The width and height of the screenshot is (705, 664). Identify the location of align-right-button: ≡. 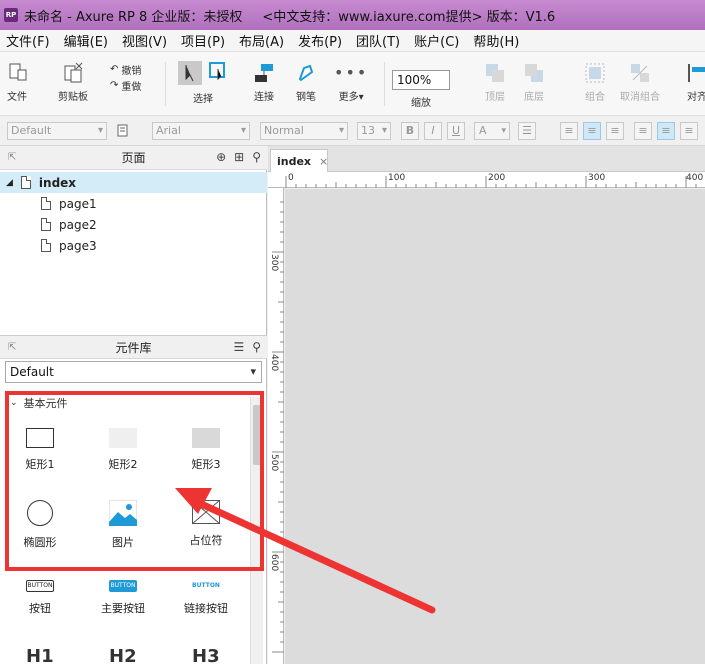
(615, 131).